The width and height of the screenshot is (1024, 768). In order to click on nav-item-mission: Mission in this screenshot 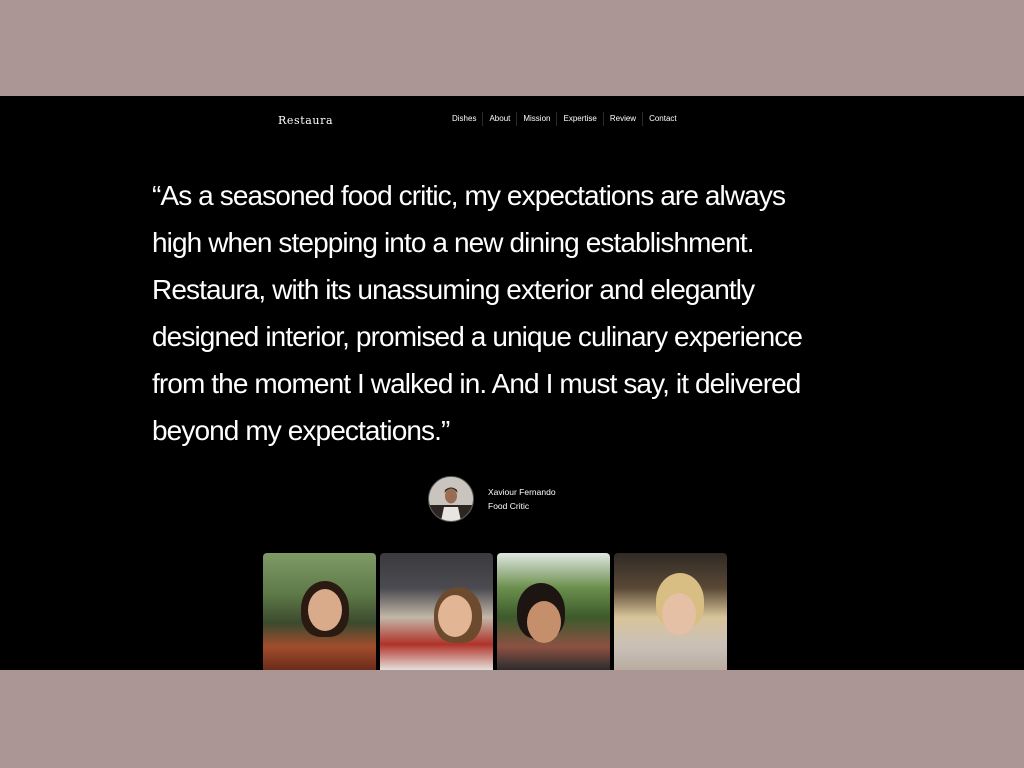, I will do `click(536, 119)`.